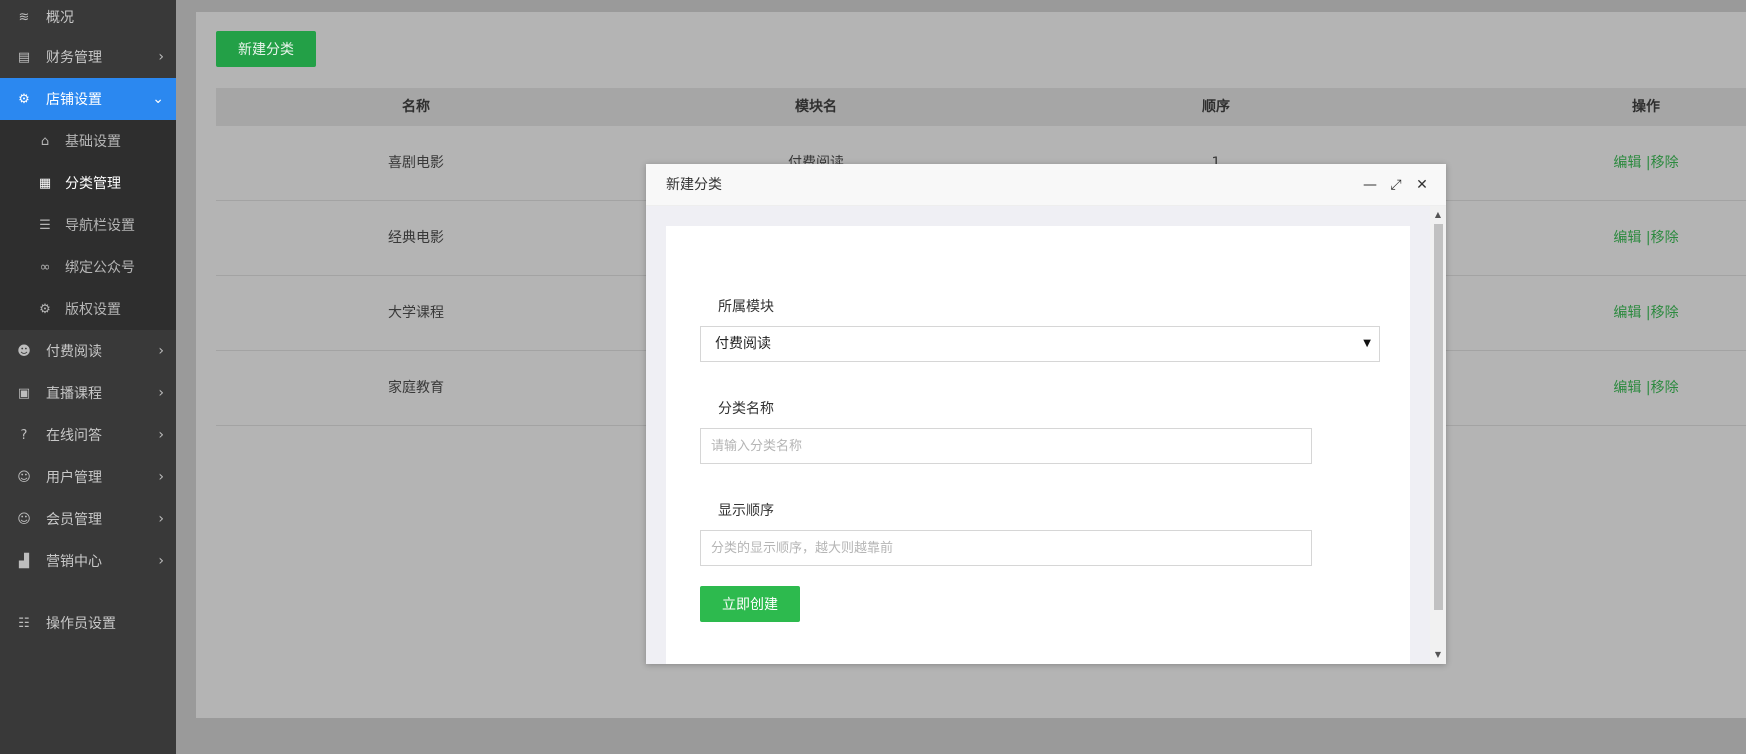  What do you see at coordinates (60, 18) in the screenshot?
I see `sidebar-item-label: 概况` at bounding box center [60, 18].